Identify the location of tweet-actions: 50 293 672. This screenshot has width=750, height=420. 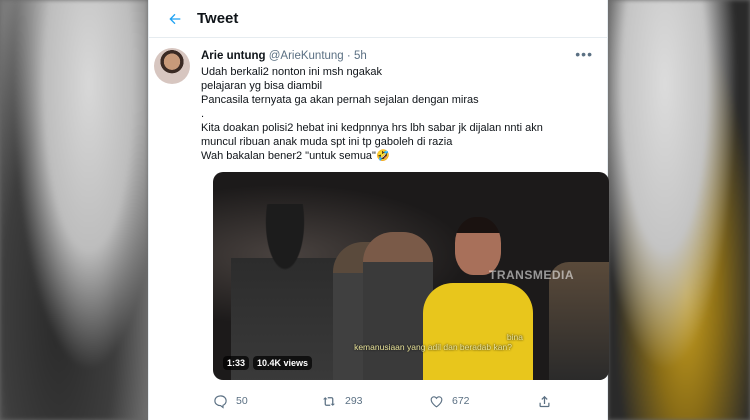
(404, 401).